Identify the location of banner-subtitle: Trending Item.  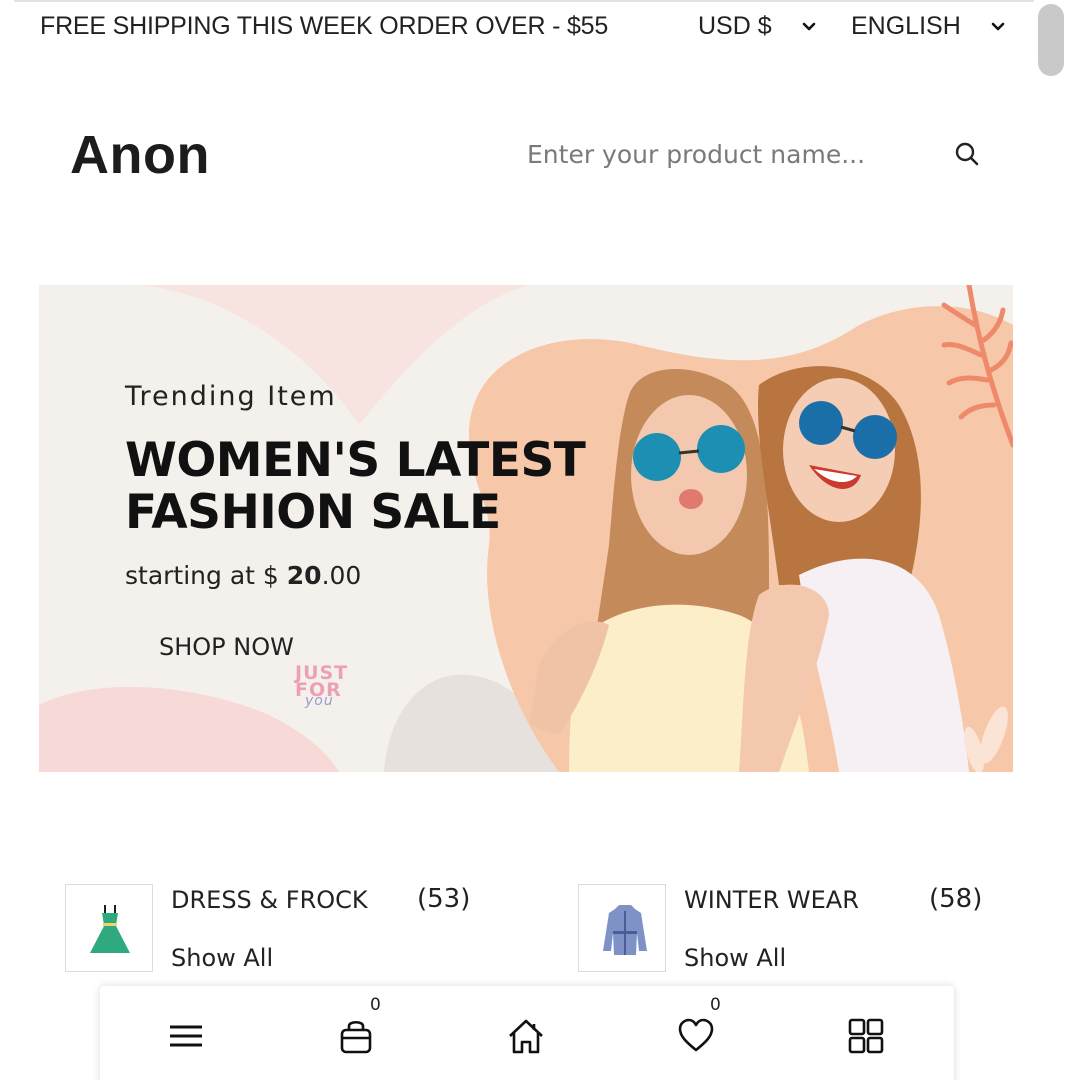
(231, 396).